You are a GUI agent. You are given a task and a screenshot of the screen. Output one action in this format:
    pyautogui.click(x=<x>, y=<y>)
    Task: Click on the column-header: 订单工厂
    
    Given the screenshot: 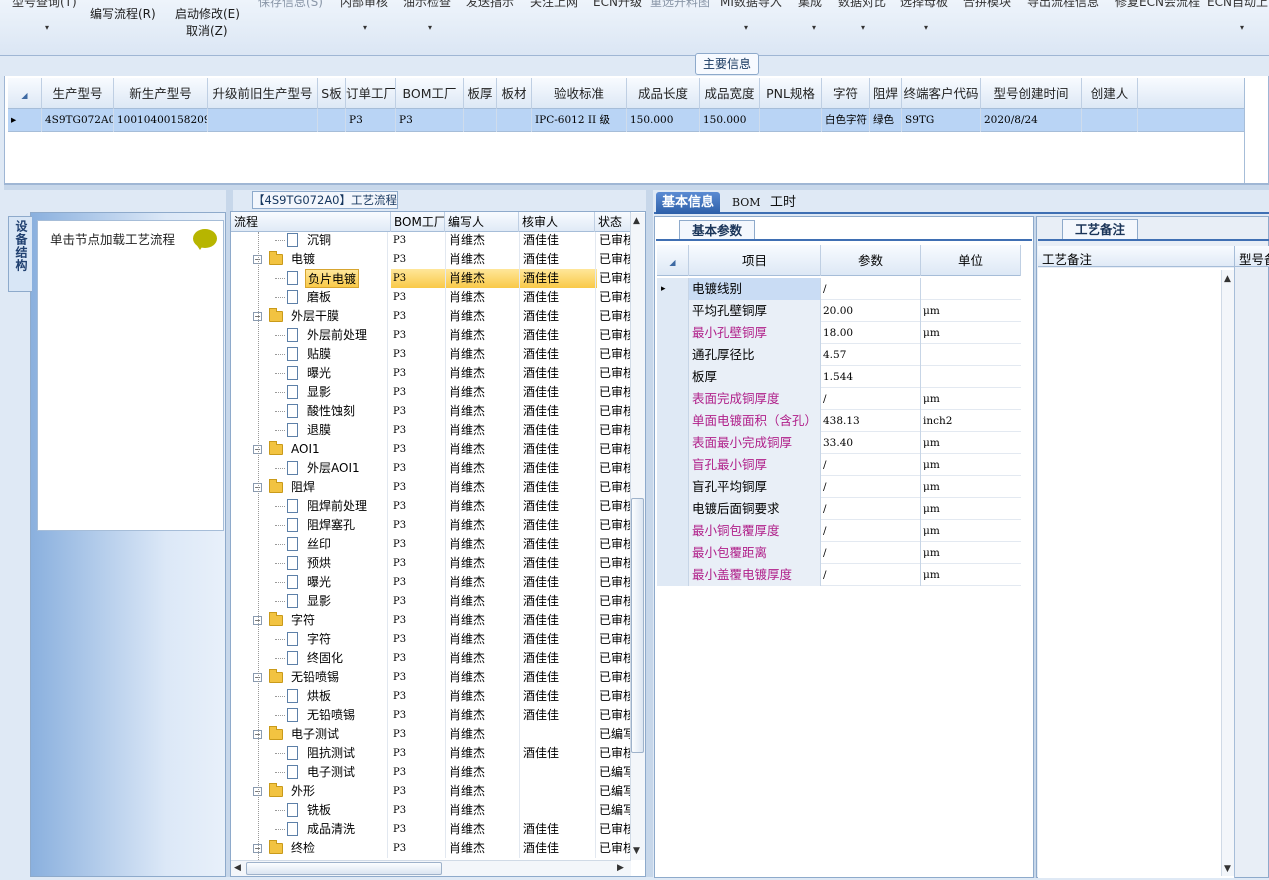 What is the action you would take?
    pyautogui.click(x=371, y=93)
    